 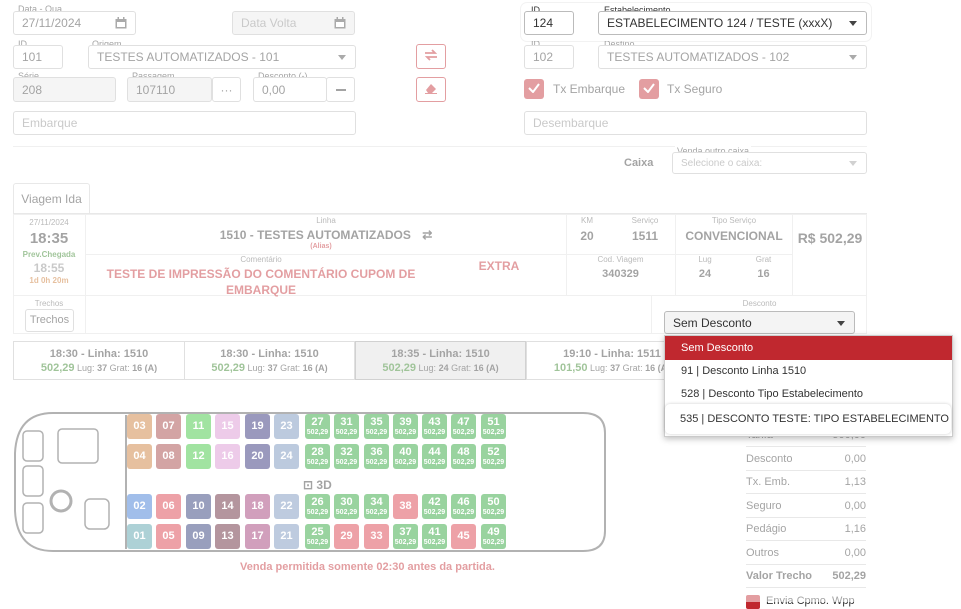 What do you see at coordinates (227, 456) in the screenshot?
I see `seat-16: 16` at bounding box center [227, 456].